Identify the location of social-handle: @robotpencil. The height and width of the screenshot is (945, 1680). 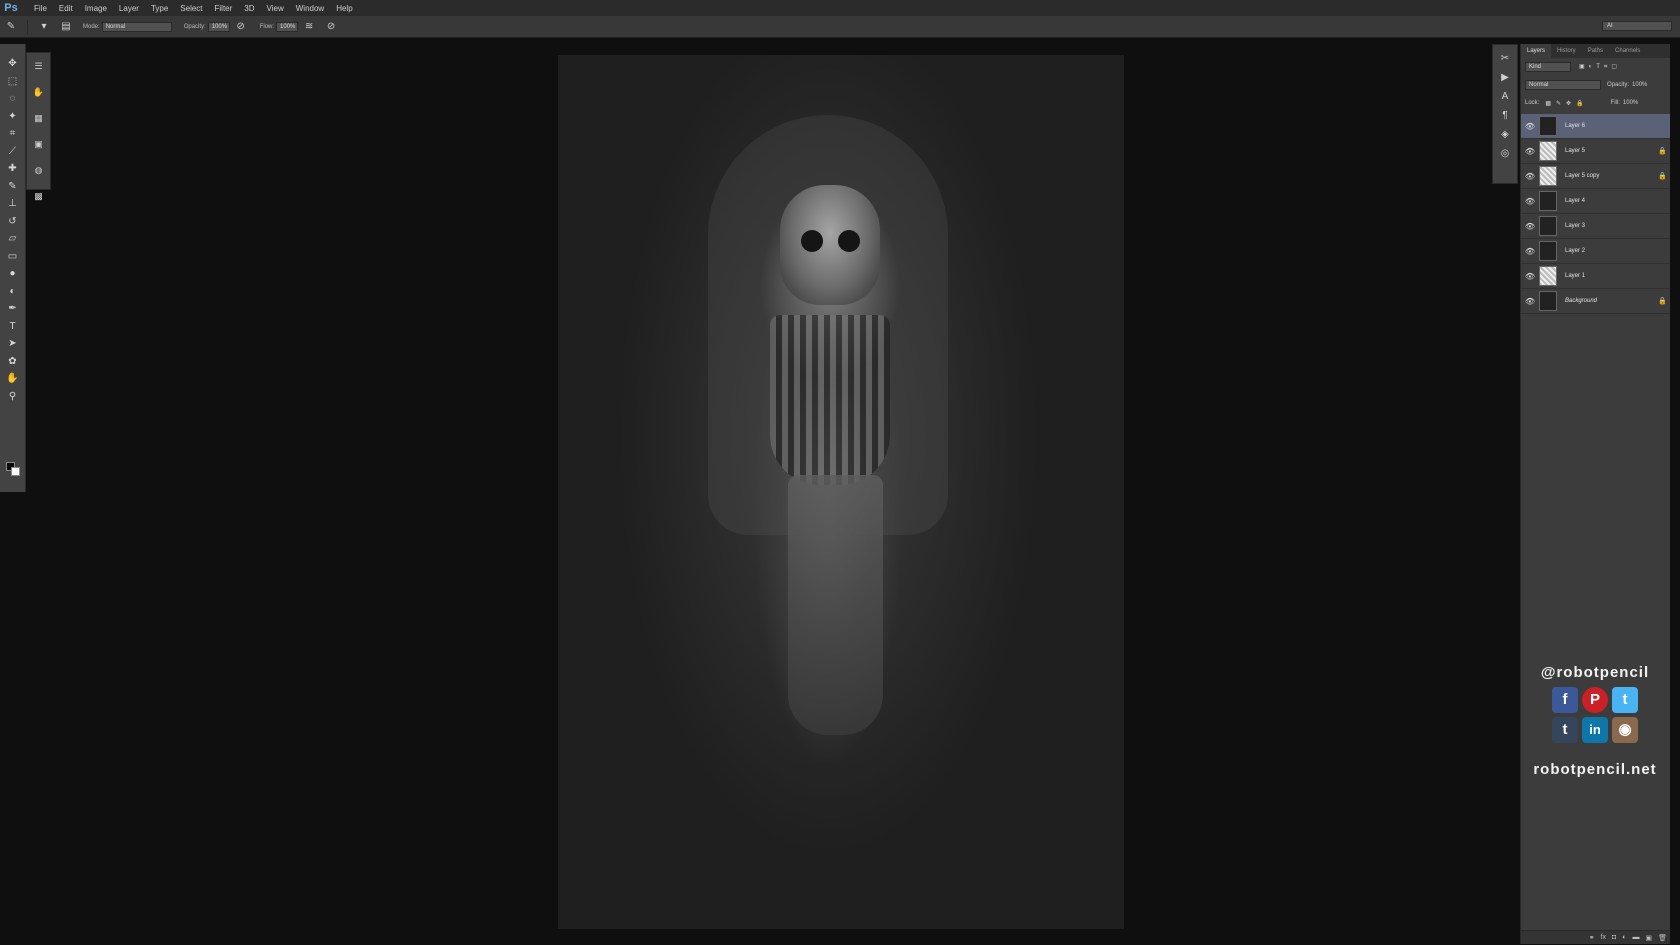
(1595, 672).